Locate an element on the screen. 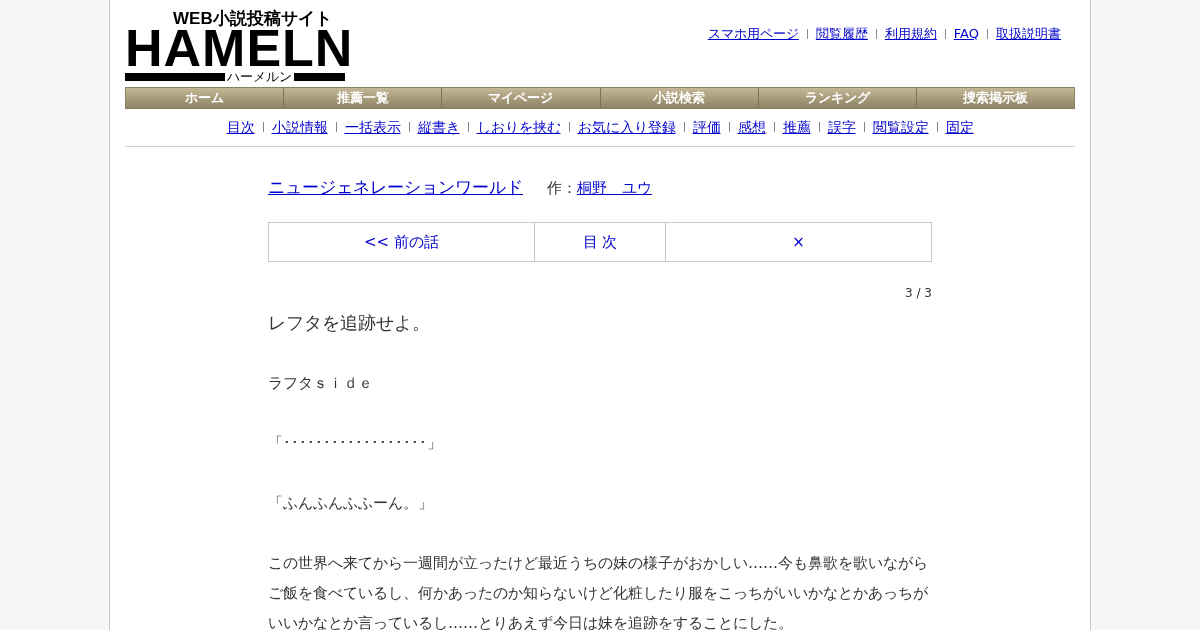 This screenshot has height=630, width=1200. author-label: 作： is located at coordinates (562, 188).